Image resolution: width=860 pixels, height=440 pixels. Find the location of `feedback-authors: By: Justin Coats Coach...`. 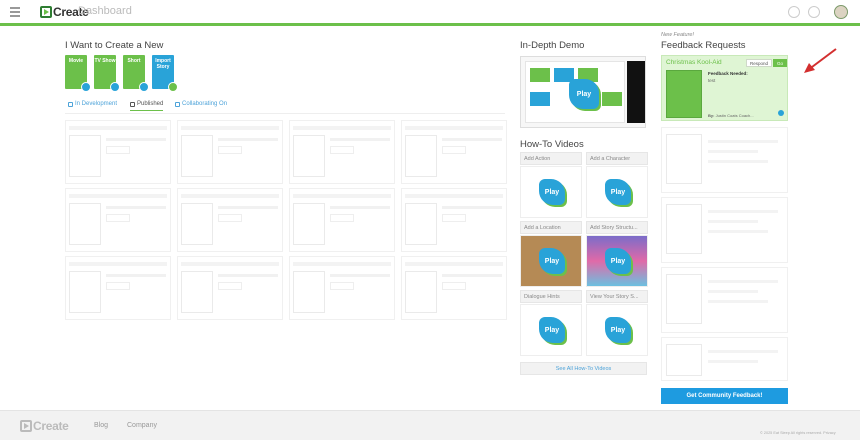

feedback-authors: By: Justin Coats Coach... is located at coordinates (731, 115).